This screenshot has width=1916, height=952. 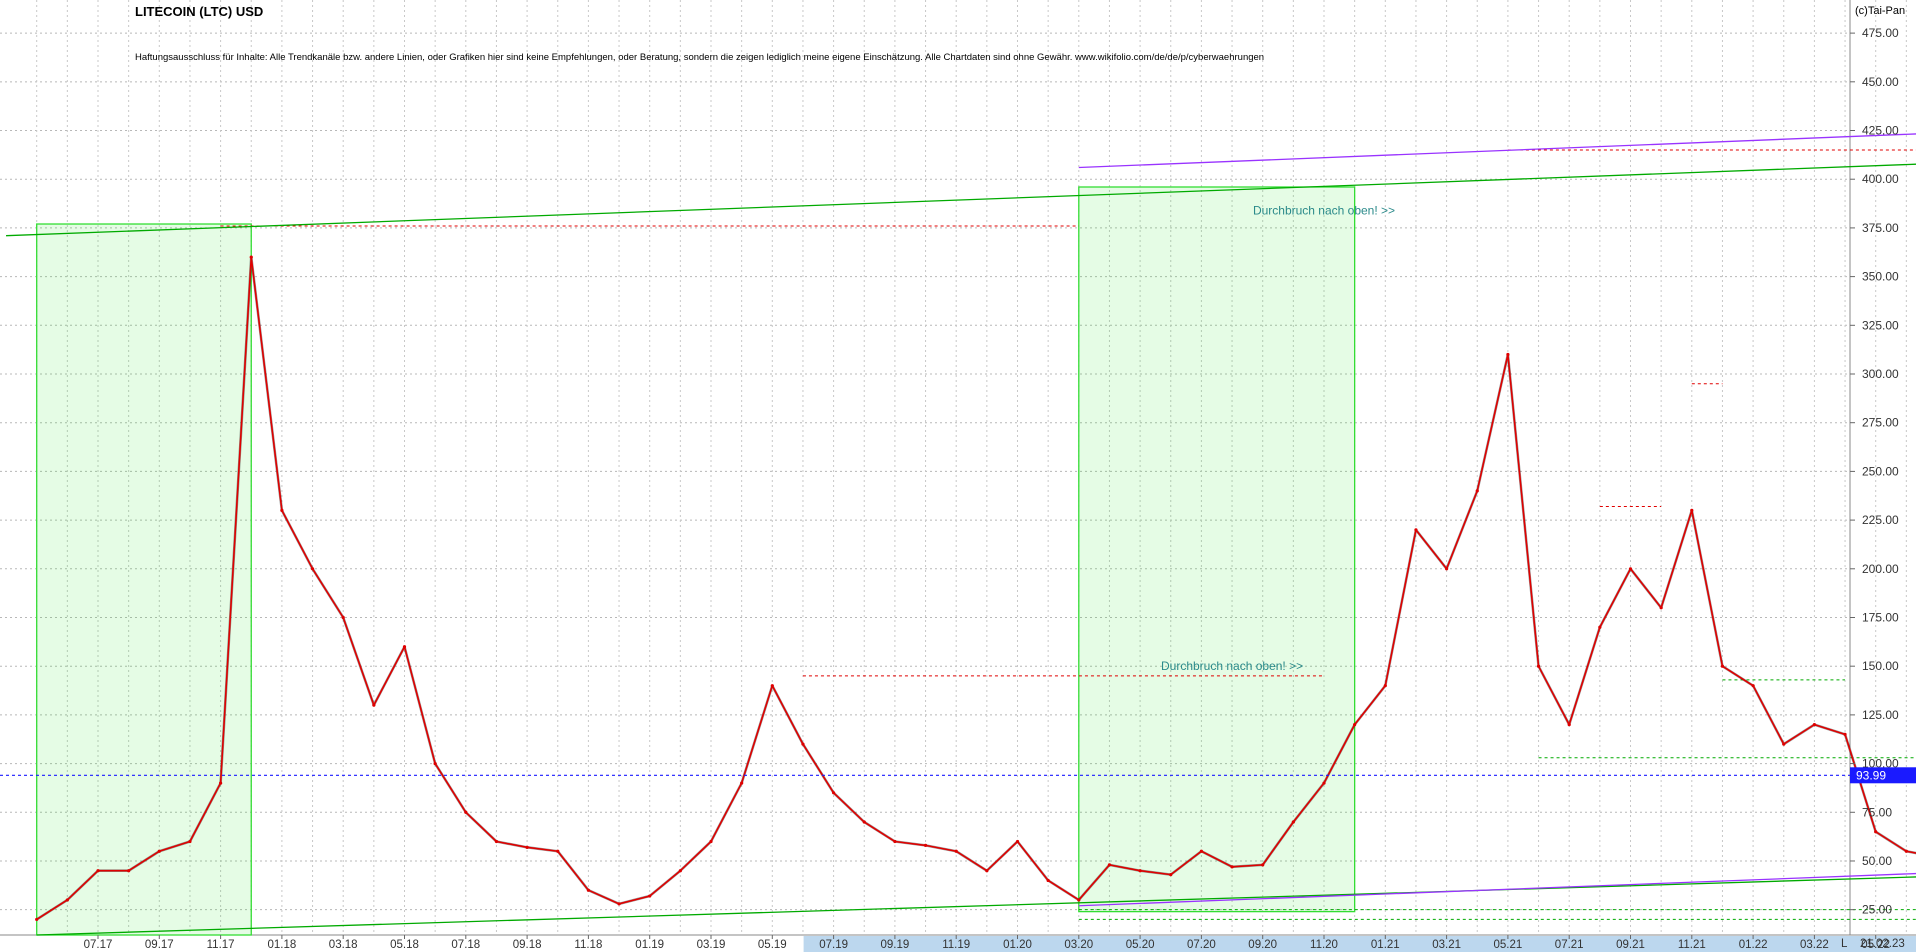 I want to click on y-tick-label: 175.00, so click(x=1880, y=617).